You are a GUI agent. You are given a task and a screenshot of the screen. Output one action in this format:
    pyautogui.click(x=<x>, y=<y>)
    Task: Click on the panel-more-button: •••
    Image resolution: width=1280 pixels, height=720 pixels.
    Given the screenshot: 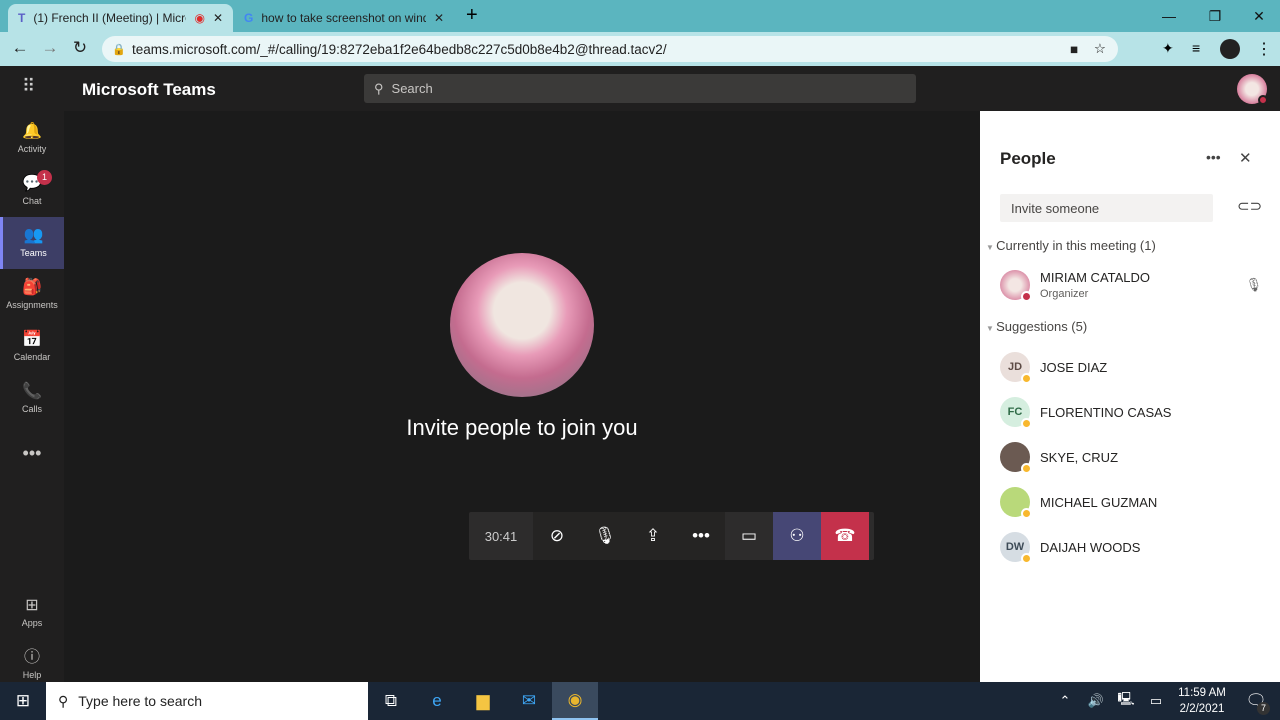 What is the action you would take?
    pyautogui.click(x=1213, y=157)
    